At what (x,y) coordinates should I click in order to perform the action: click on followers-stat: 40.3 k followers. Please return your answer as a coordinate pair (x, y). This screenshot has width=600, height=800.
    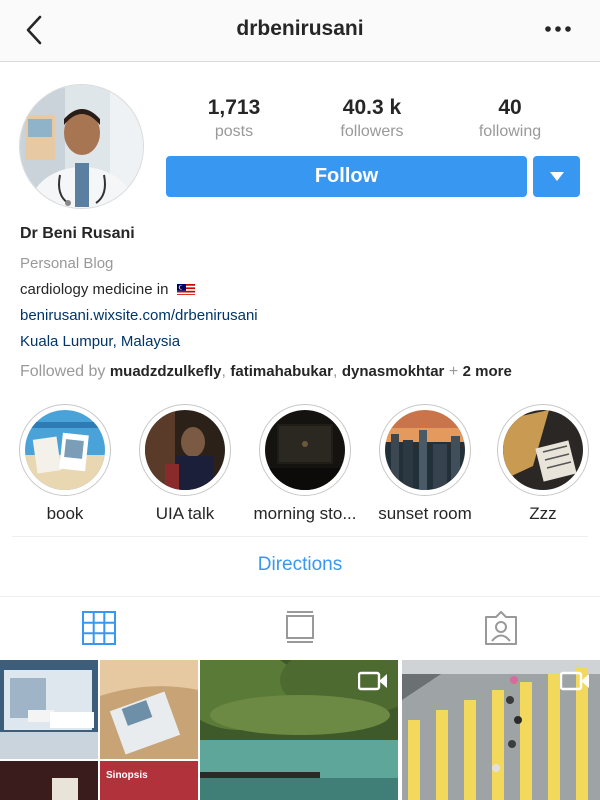
    Looking at the image, I should click on (372, 118).